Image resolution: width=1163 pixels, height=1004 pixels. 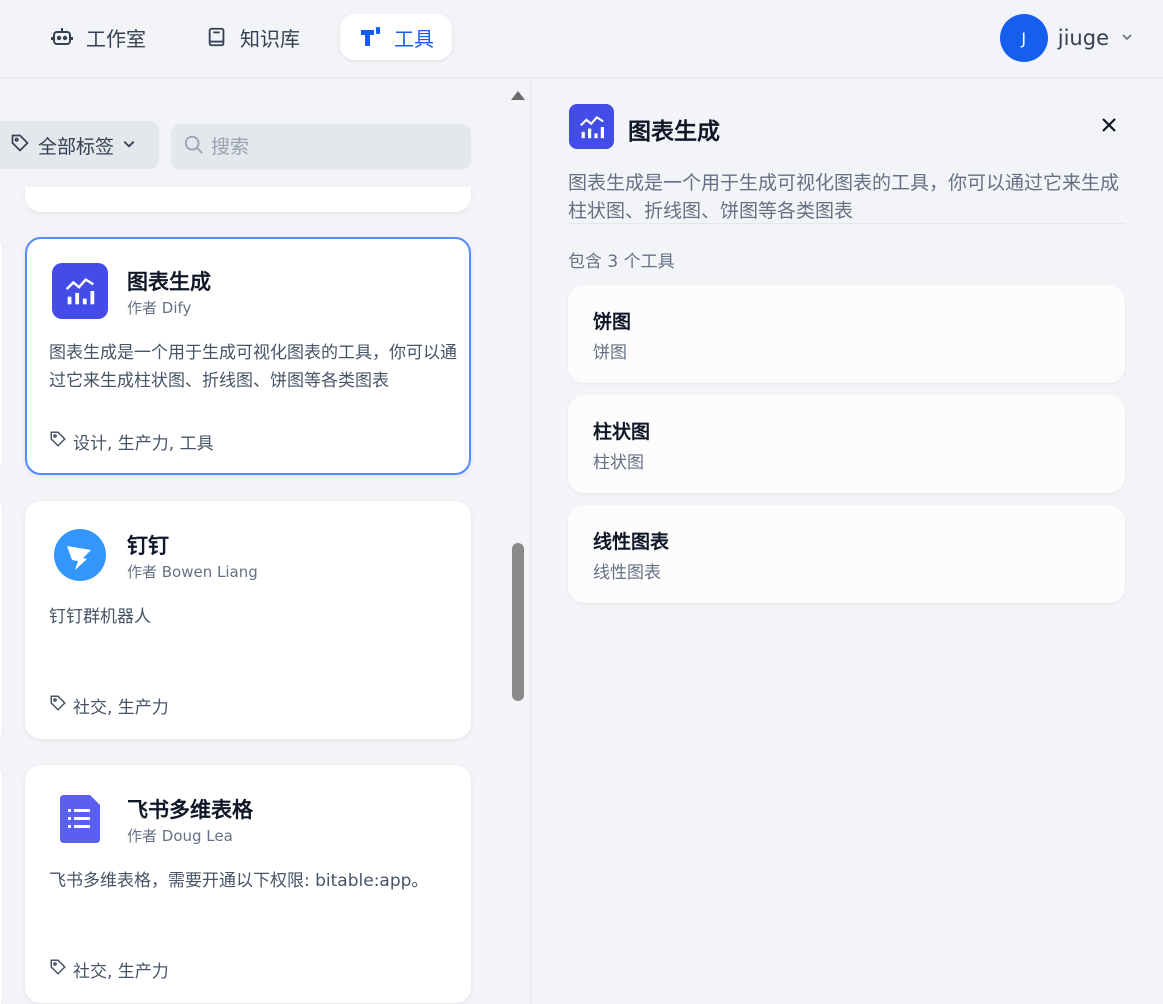 I want to click on card-tags: 设计, 生产力, 工具, so click(x=131, y=441).